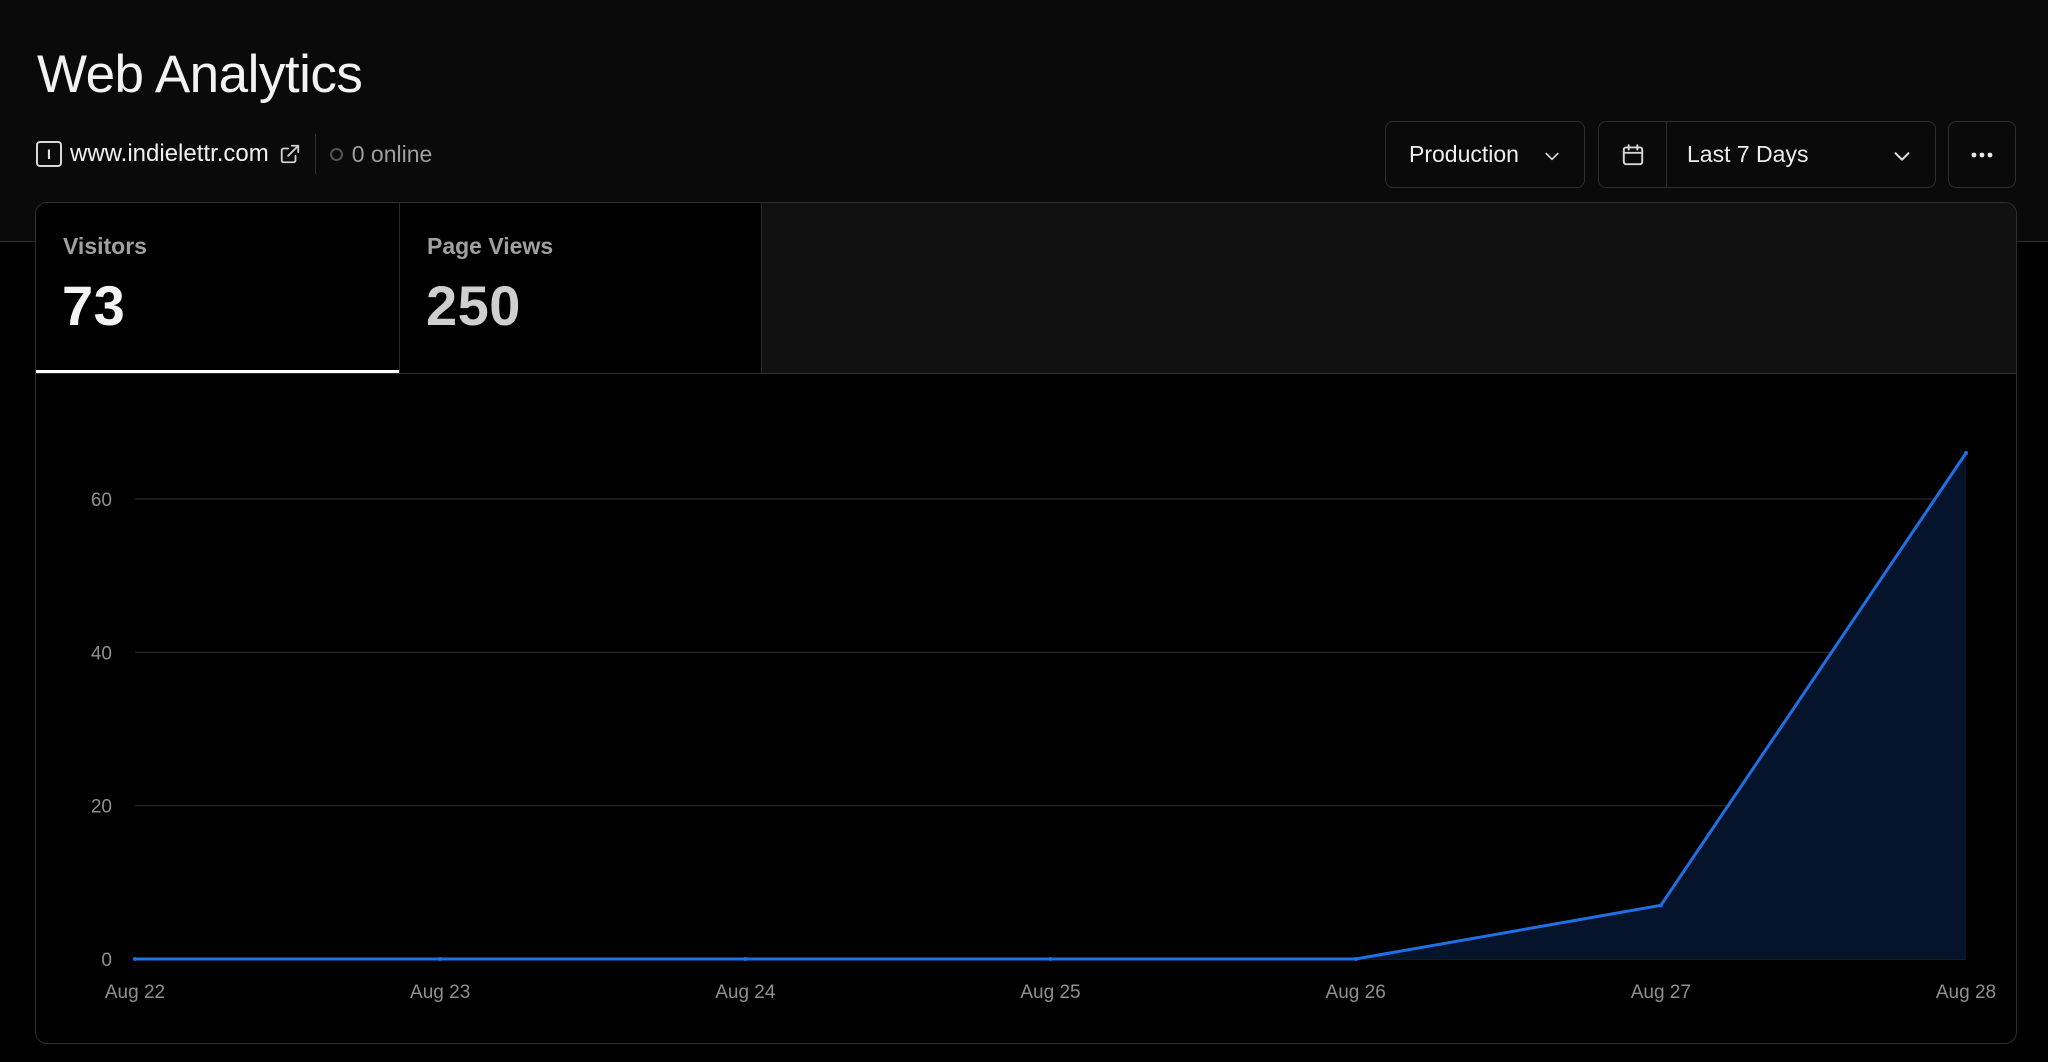  What do you see at coordinates (169, 154) in the screenshot?
I see `site-domain-link: www.indielettr.com` at bounding box center [169, 154].